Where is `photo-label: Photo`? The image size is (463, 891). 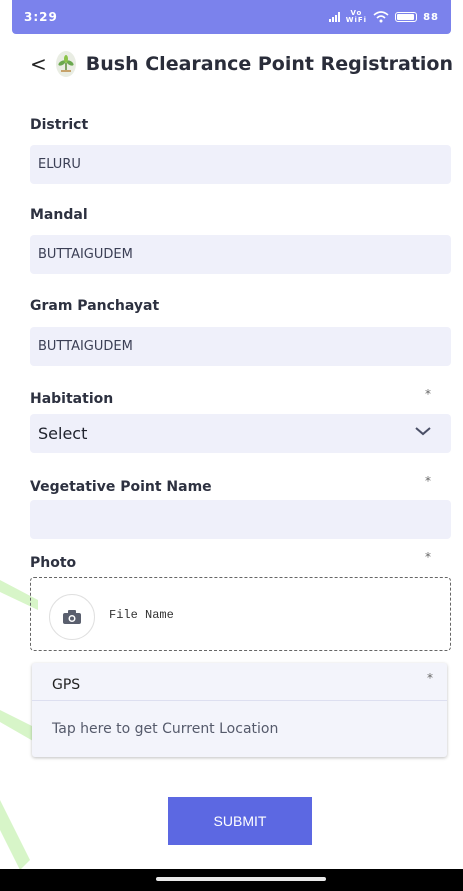
photo-label: Photo is located at coordinates (53, 563).